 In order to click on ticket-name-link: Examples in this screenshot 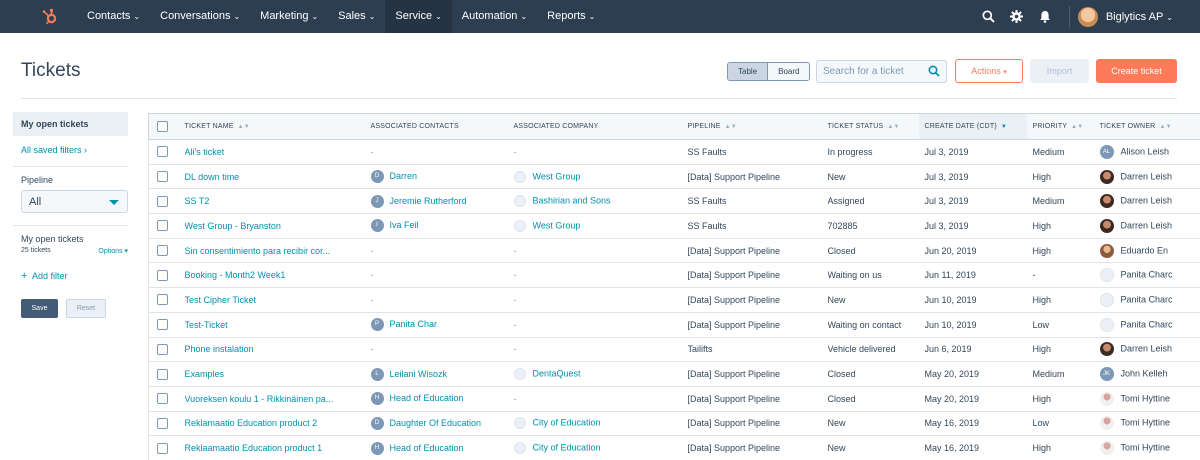, I will do `click(205, 374)`.